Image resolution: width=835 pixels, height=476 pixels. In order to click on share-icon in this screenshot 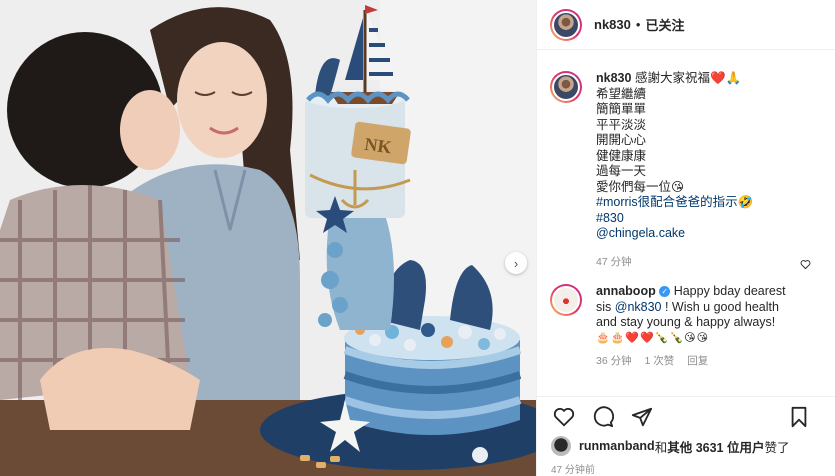, I will do `click(642, 417)`.